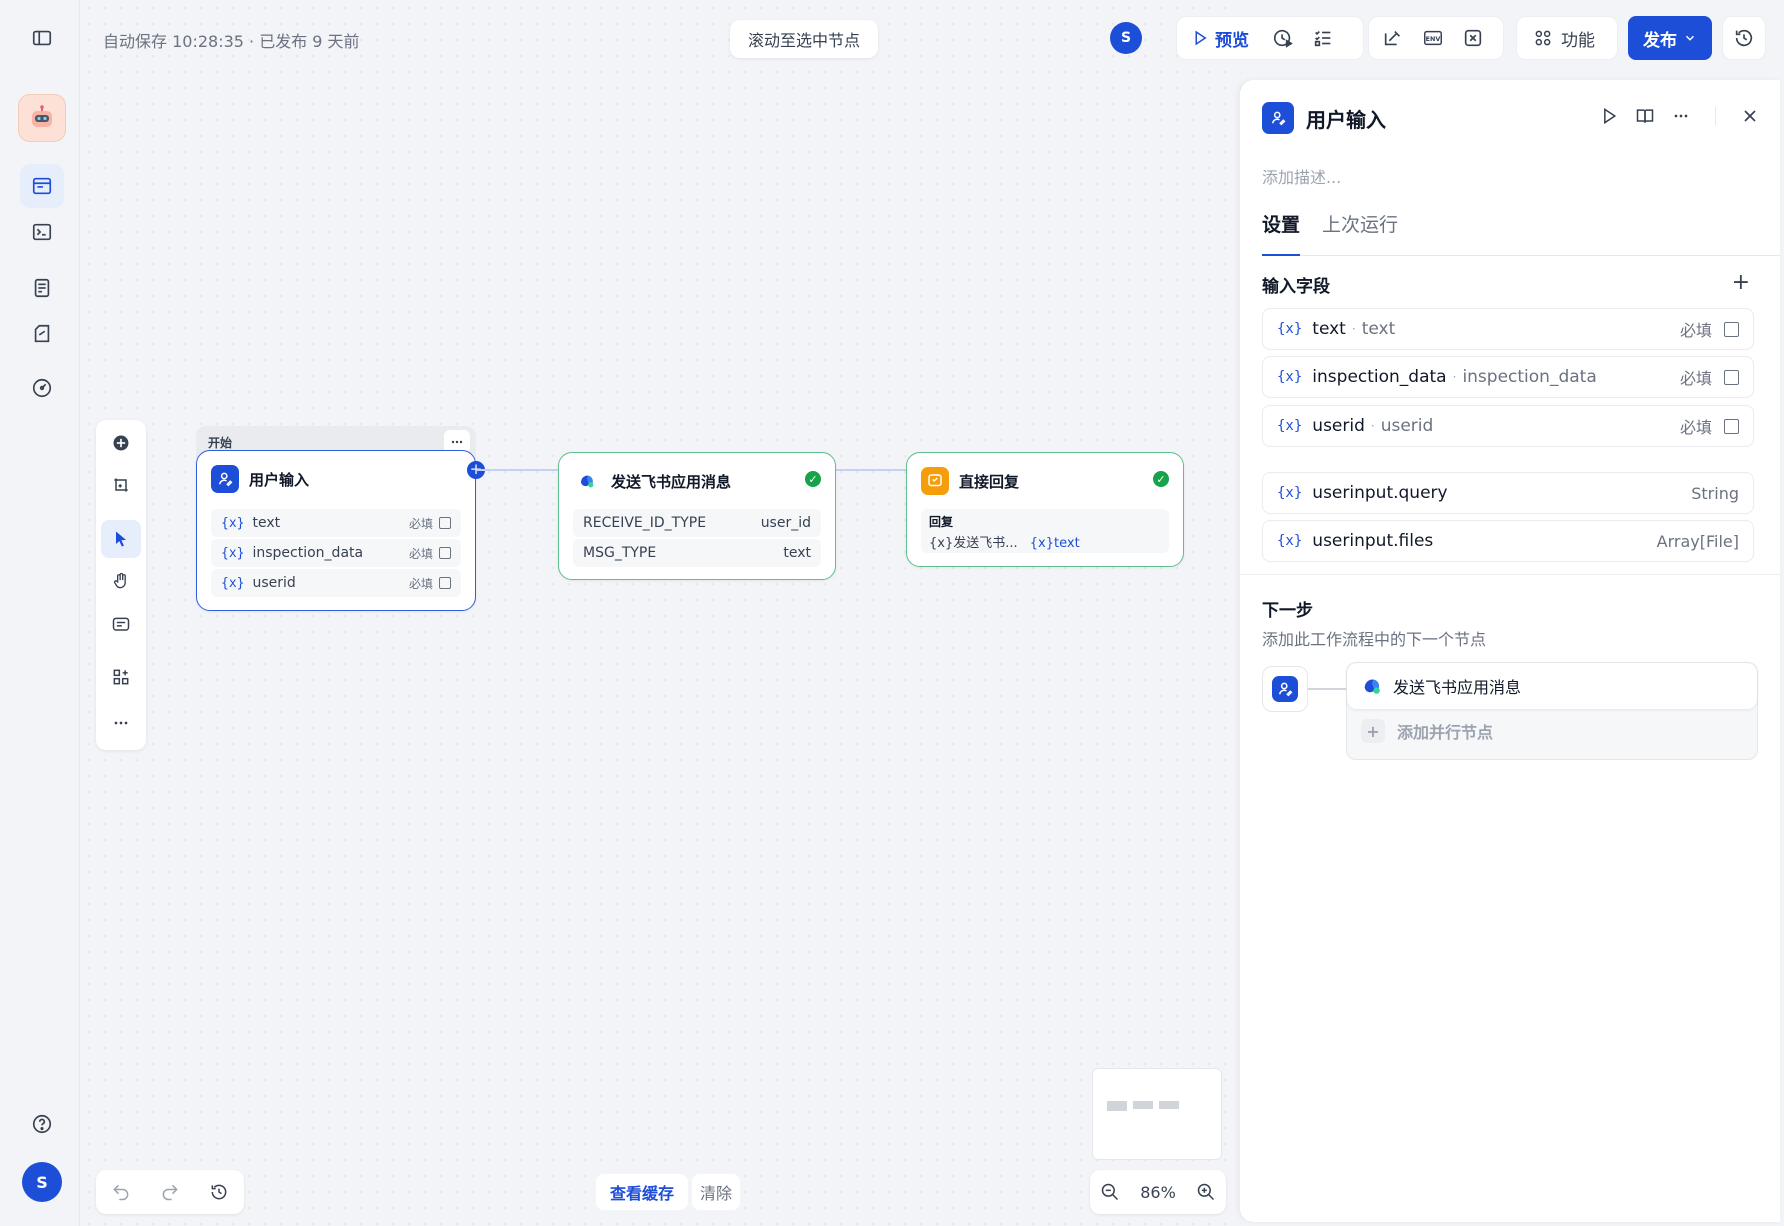 Image resolution: width=1784 pixels, height=1226 pixels. I want to click on start-group-label: 开始, so click(220, 443).